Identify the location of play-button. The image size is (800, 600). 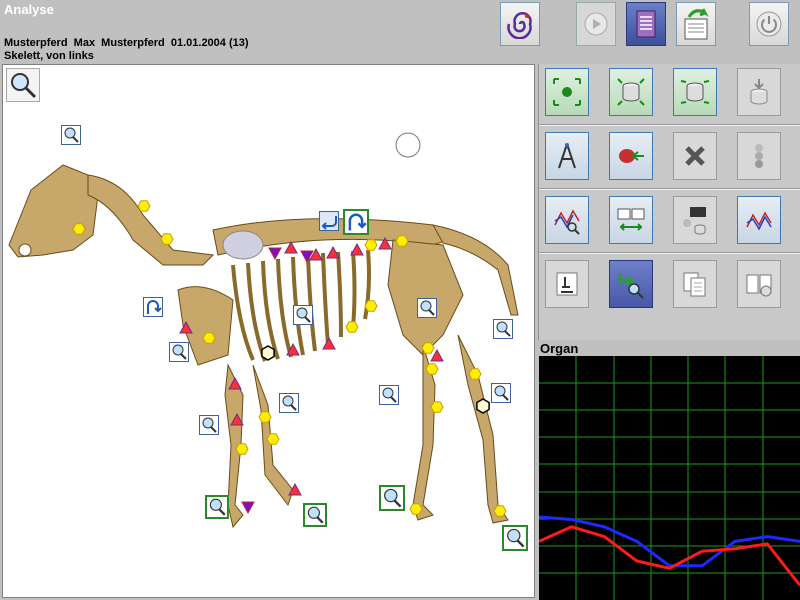
(596, 24).